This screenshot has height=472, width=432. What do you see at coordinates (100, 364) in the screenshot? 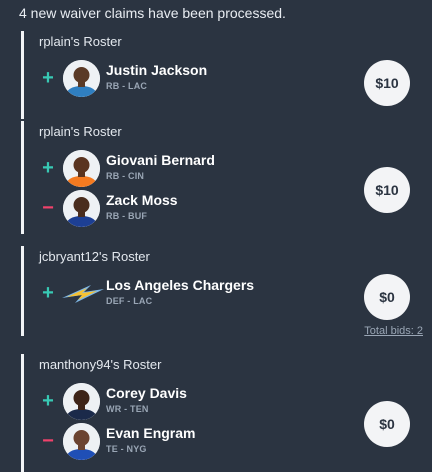
I see `roster-title: manthony94's Roster` at bounding box center [100, 364].